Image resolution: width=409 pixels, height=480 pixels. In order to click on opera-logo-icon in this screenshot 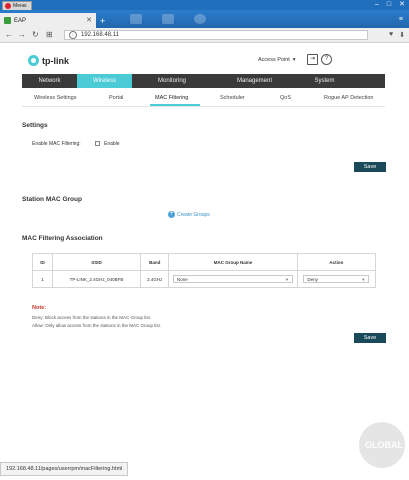, I will do `click(8, 6)`.